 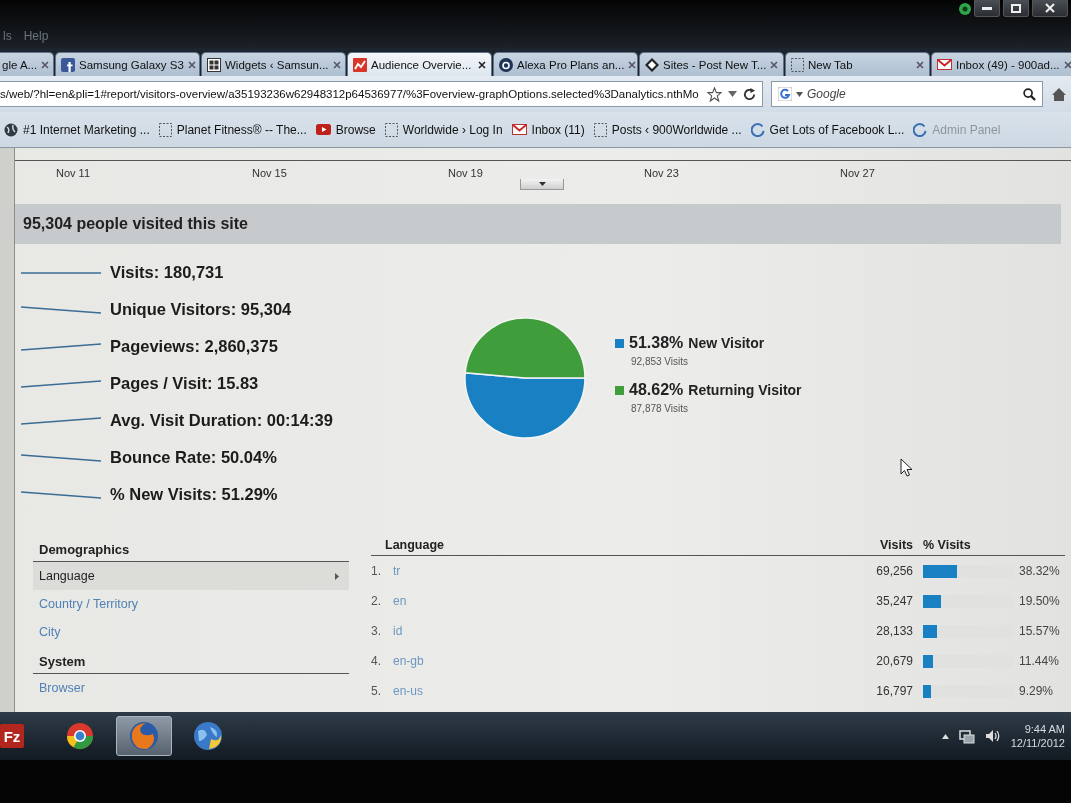 What do you see at coordinates (877, 545) in the screenshot?
I see `column-header: Visits` at bounding box center [877, 545].